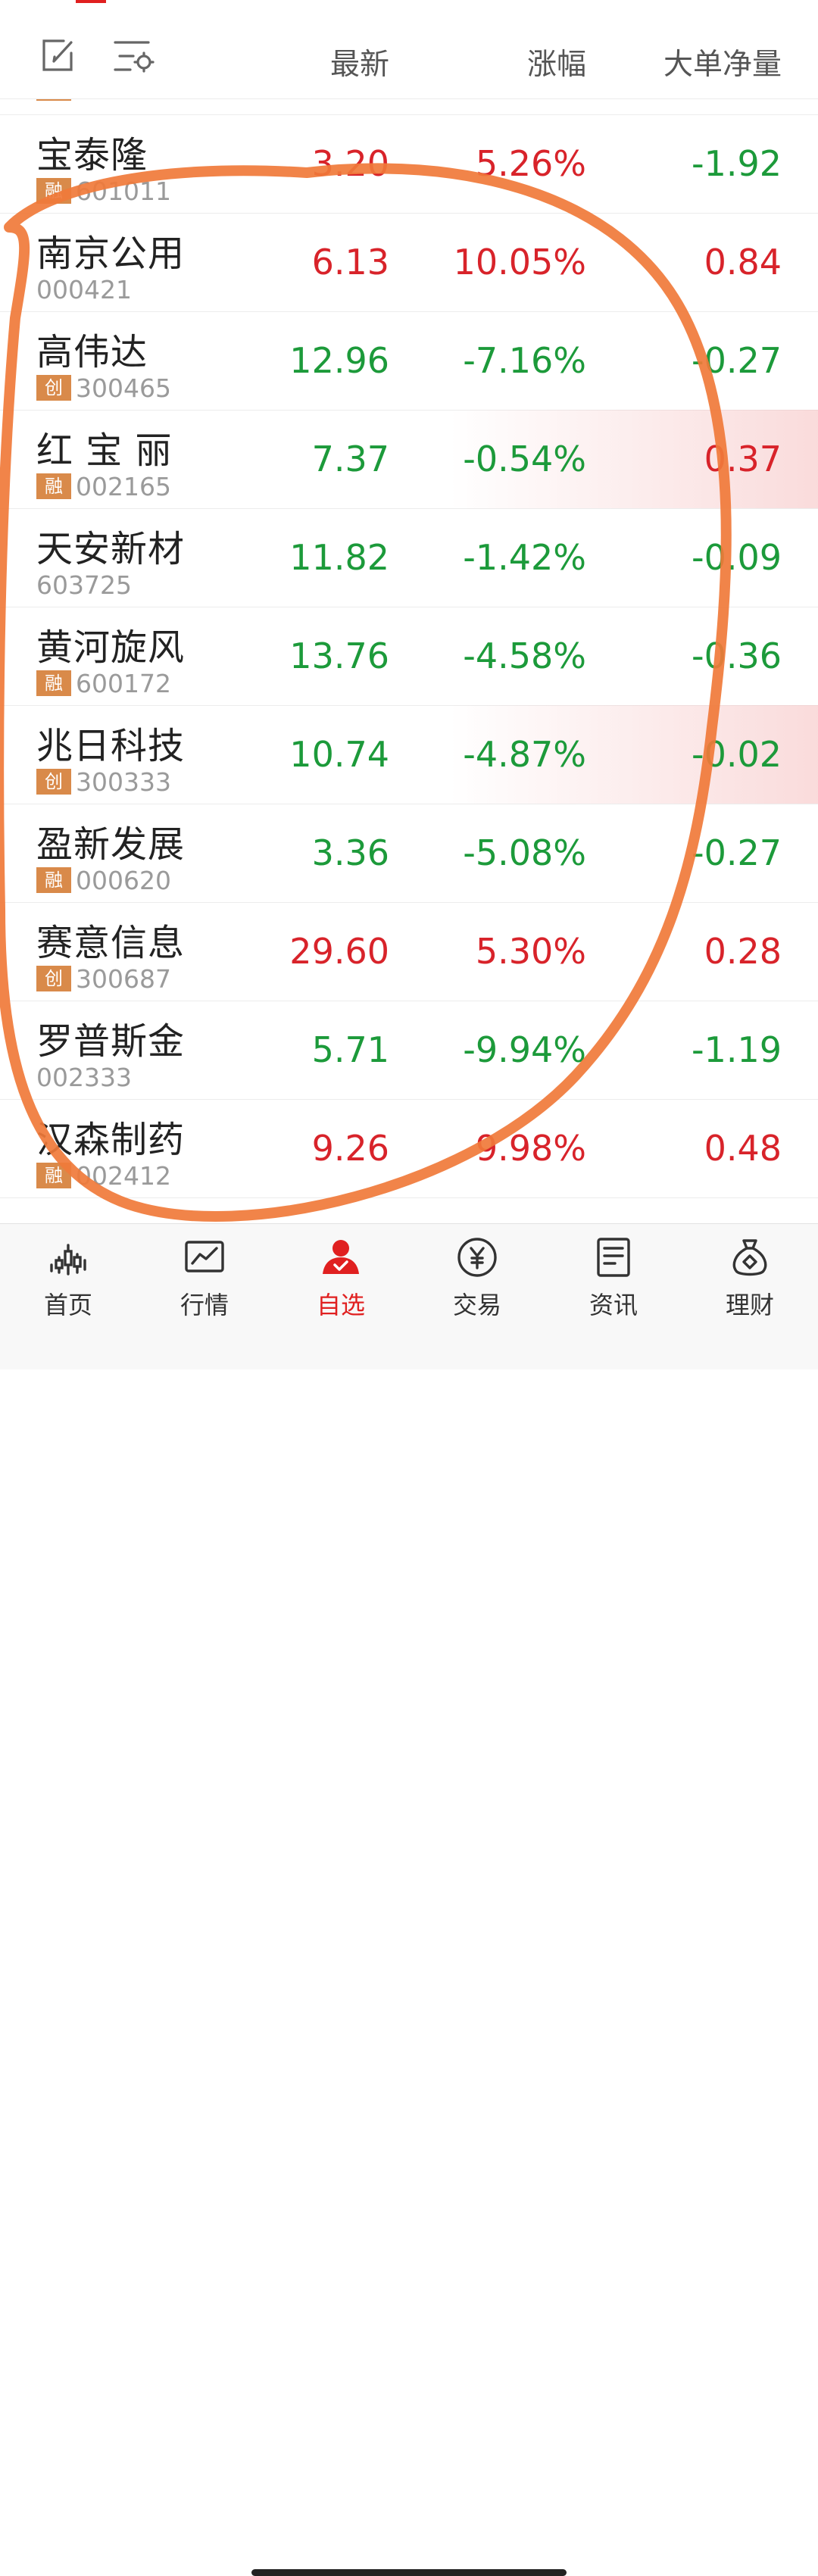 The width and height of the screenshot is (818, 2576). What do you see at coordinates (409, 107) in the screenshot?
I see `partial-stock-row: 融 600127` at bounding box center [409, 107].